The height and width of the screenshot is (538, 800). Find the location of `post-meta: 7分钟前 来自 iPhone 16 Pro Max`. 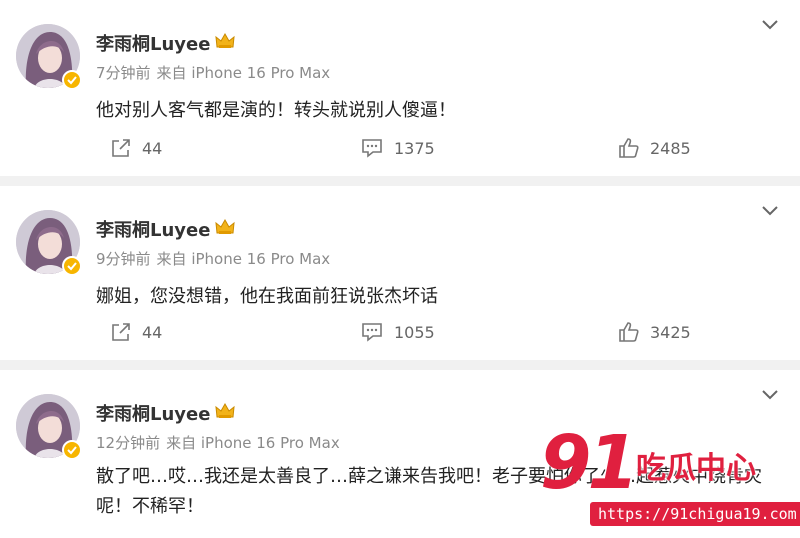

post-meta: 7分钟前 来自 iPhone 16 Pro Max is located at coordinates (213, 72).